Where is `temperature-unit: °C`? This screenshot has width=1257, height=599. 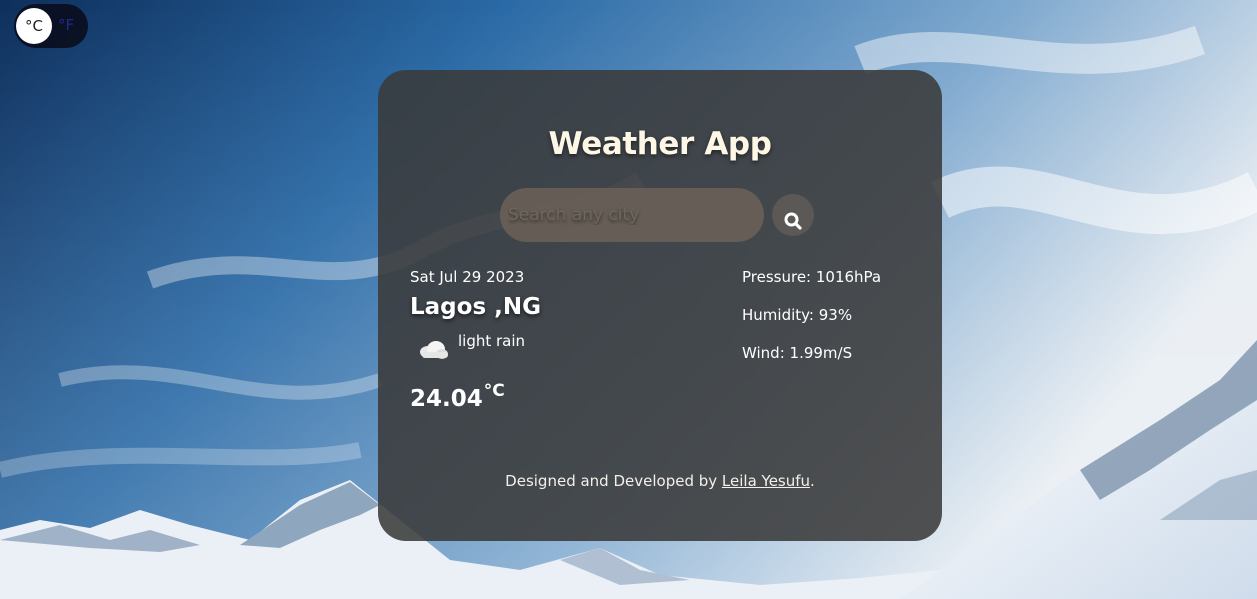 temperature-unit: °C is located at coordinates (494, 391).